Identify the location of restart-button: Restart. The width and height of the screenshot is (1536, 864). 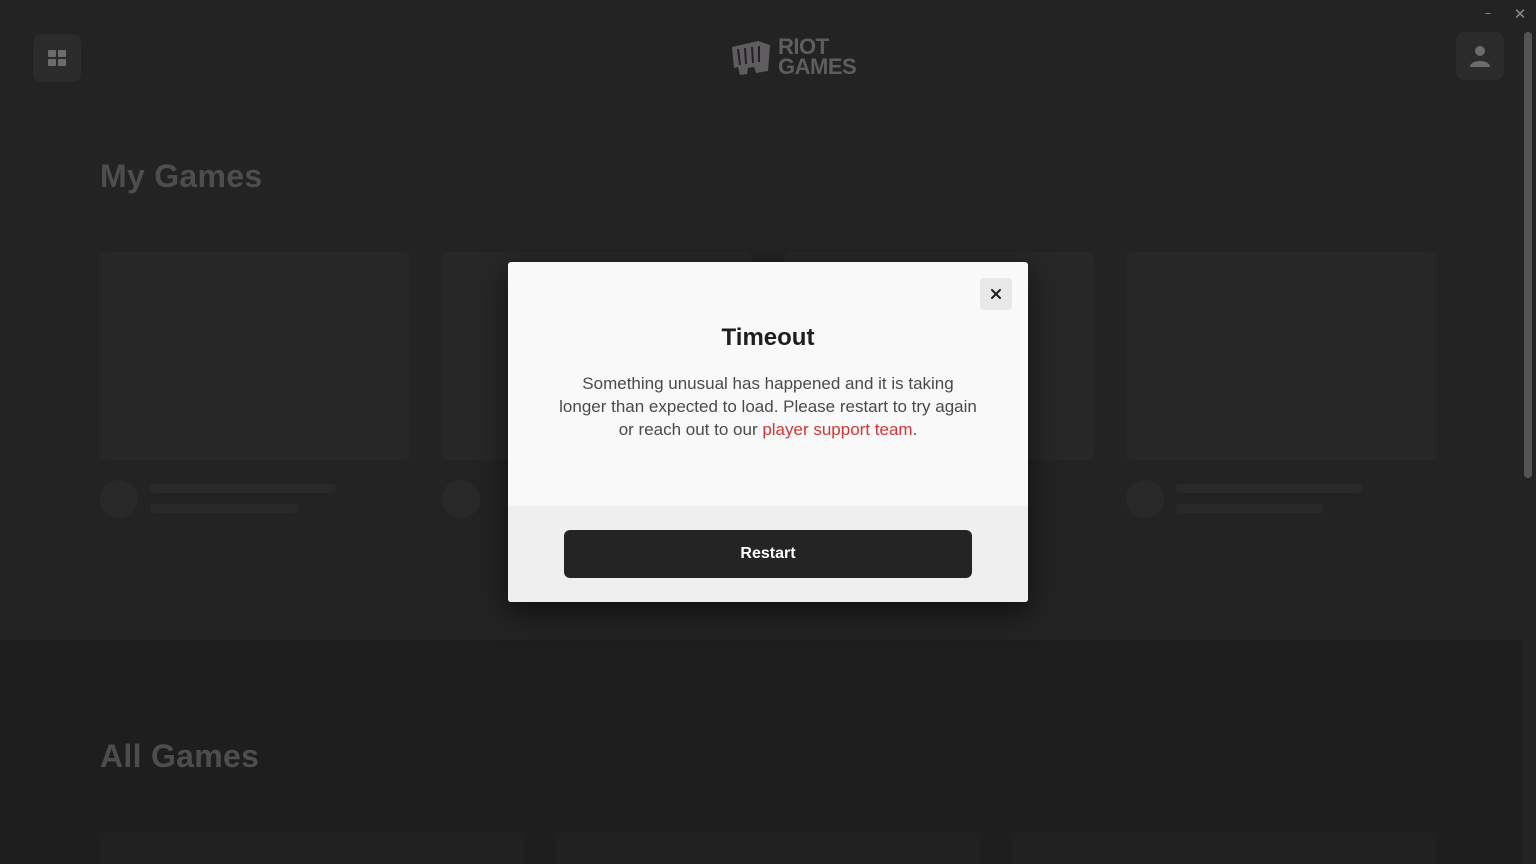
(768, 554).